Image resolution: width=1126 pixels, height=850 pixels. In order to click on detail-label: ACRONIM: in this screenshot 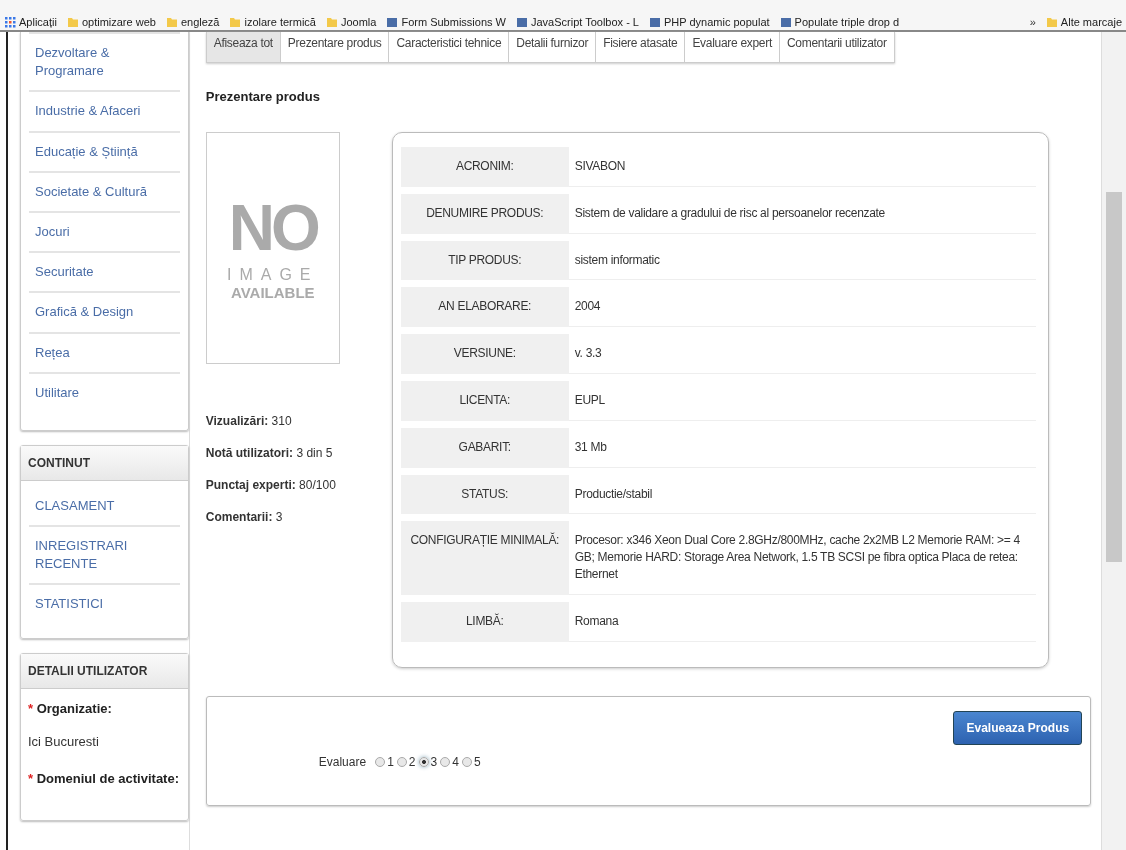, I will do `click(484, 167)`.